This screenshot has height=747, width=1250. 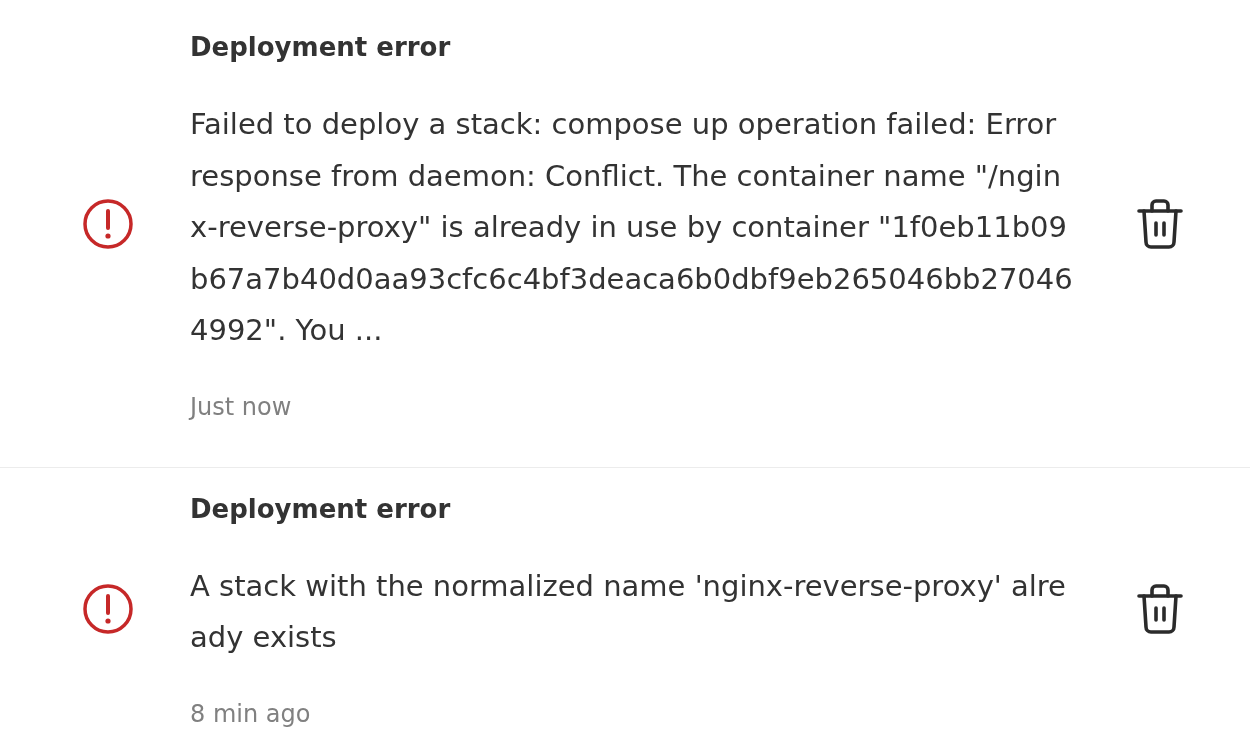 What do you see at coordinates (241, 407) in the screenshot?
I see `notification-time: Just now` at bounding box center [241, 407].